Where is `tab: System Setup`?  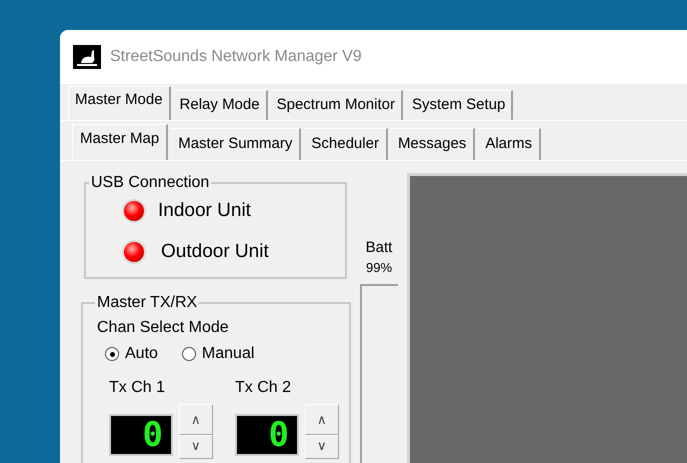 tab: System Setup is located at coordinates (460, 105).